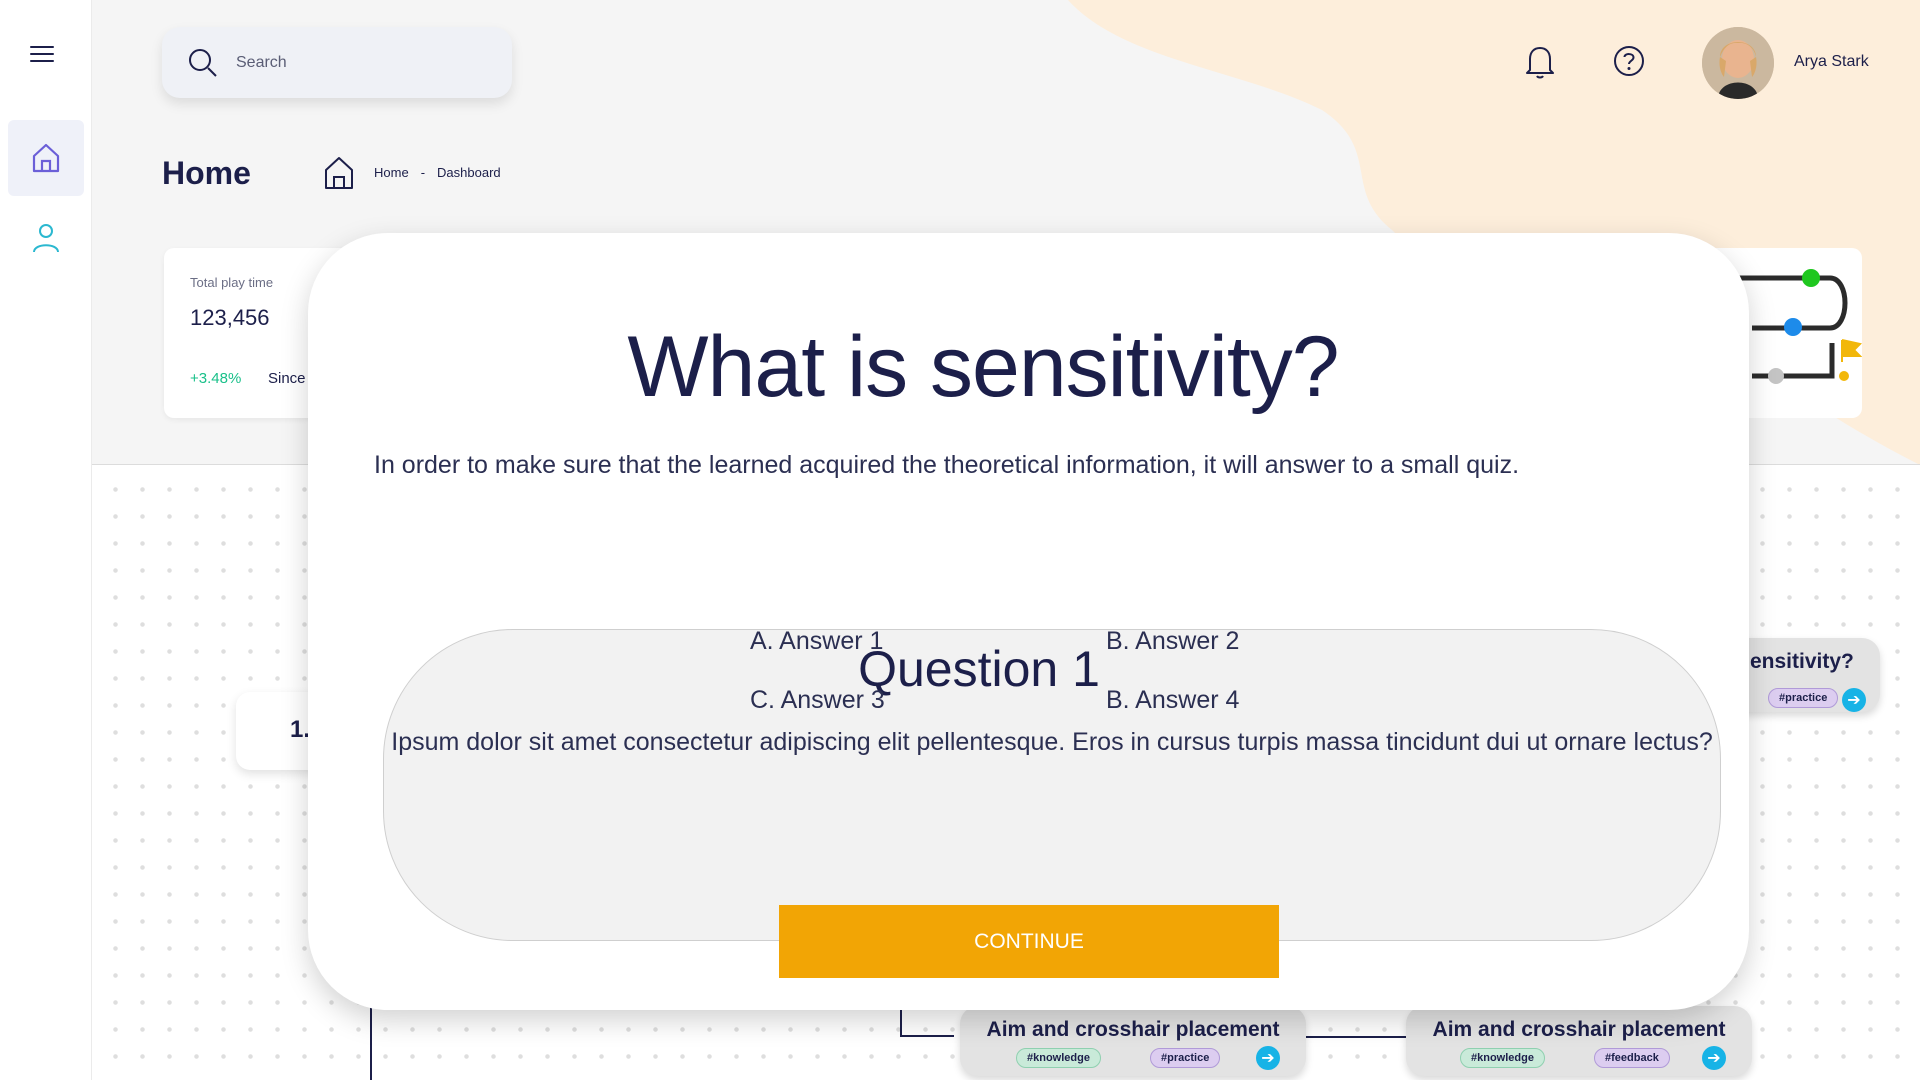 The height and width of the screenshot is (1080, 1920). I want to click on stat-value: 123,456, so click(230, 317).